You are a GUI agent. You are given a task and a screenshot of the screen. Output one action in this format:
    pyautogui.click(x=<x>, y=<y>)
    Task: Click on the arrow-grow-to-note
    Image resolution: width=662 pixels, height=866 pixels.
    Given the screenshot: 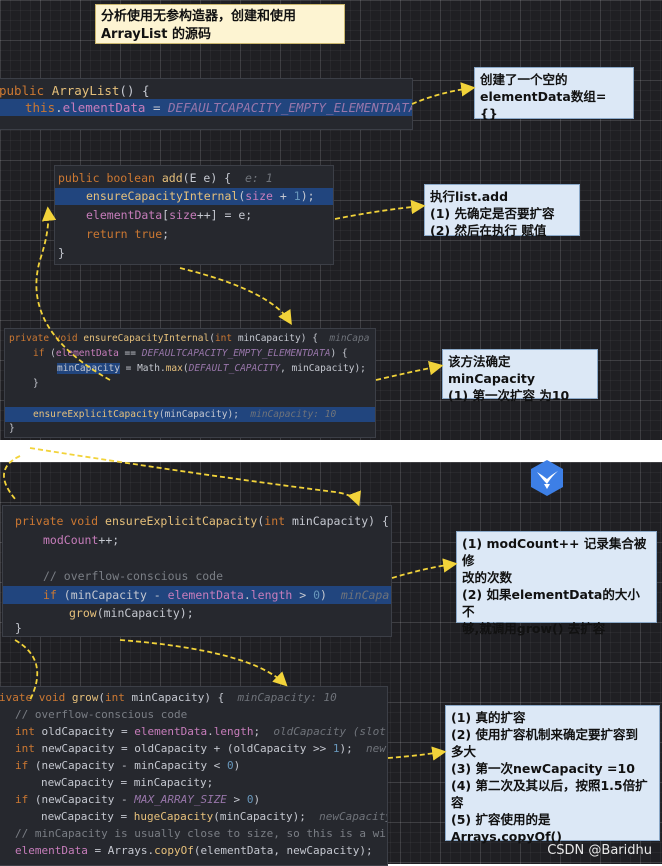 What is the action you would take?
    pyautogui.click(x=417, y=753)
    